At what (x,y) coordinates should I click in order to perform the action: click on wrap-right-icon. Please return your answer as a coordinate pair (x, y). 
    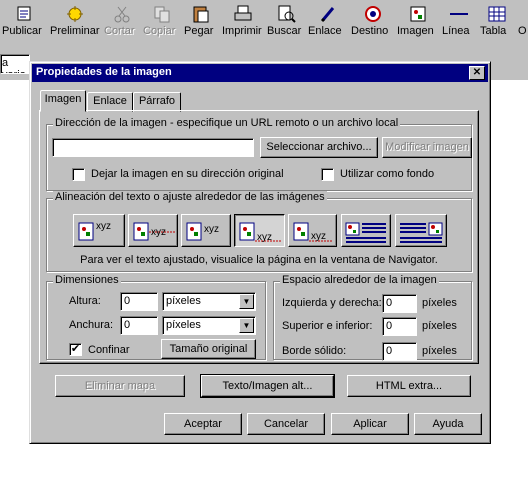
    Looking at the image, I should click on (421, 232).